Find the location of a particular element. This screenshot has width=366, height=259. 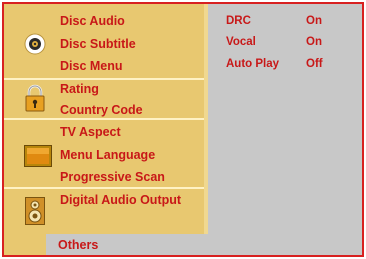

menu-item-progressive-scan: Progressive Scan is located at coordinates (112, 177).